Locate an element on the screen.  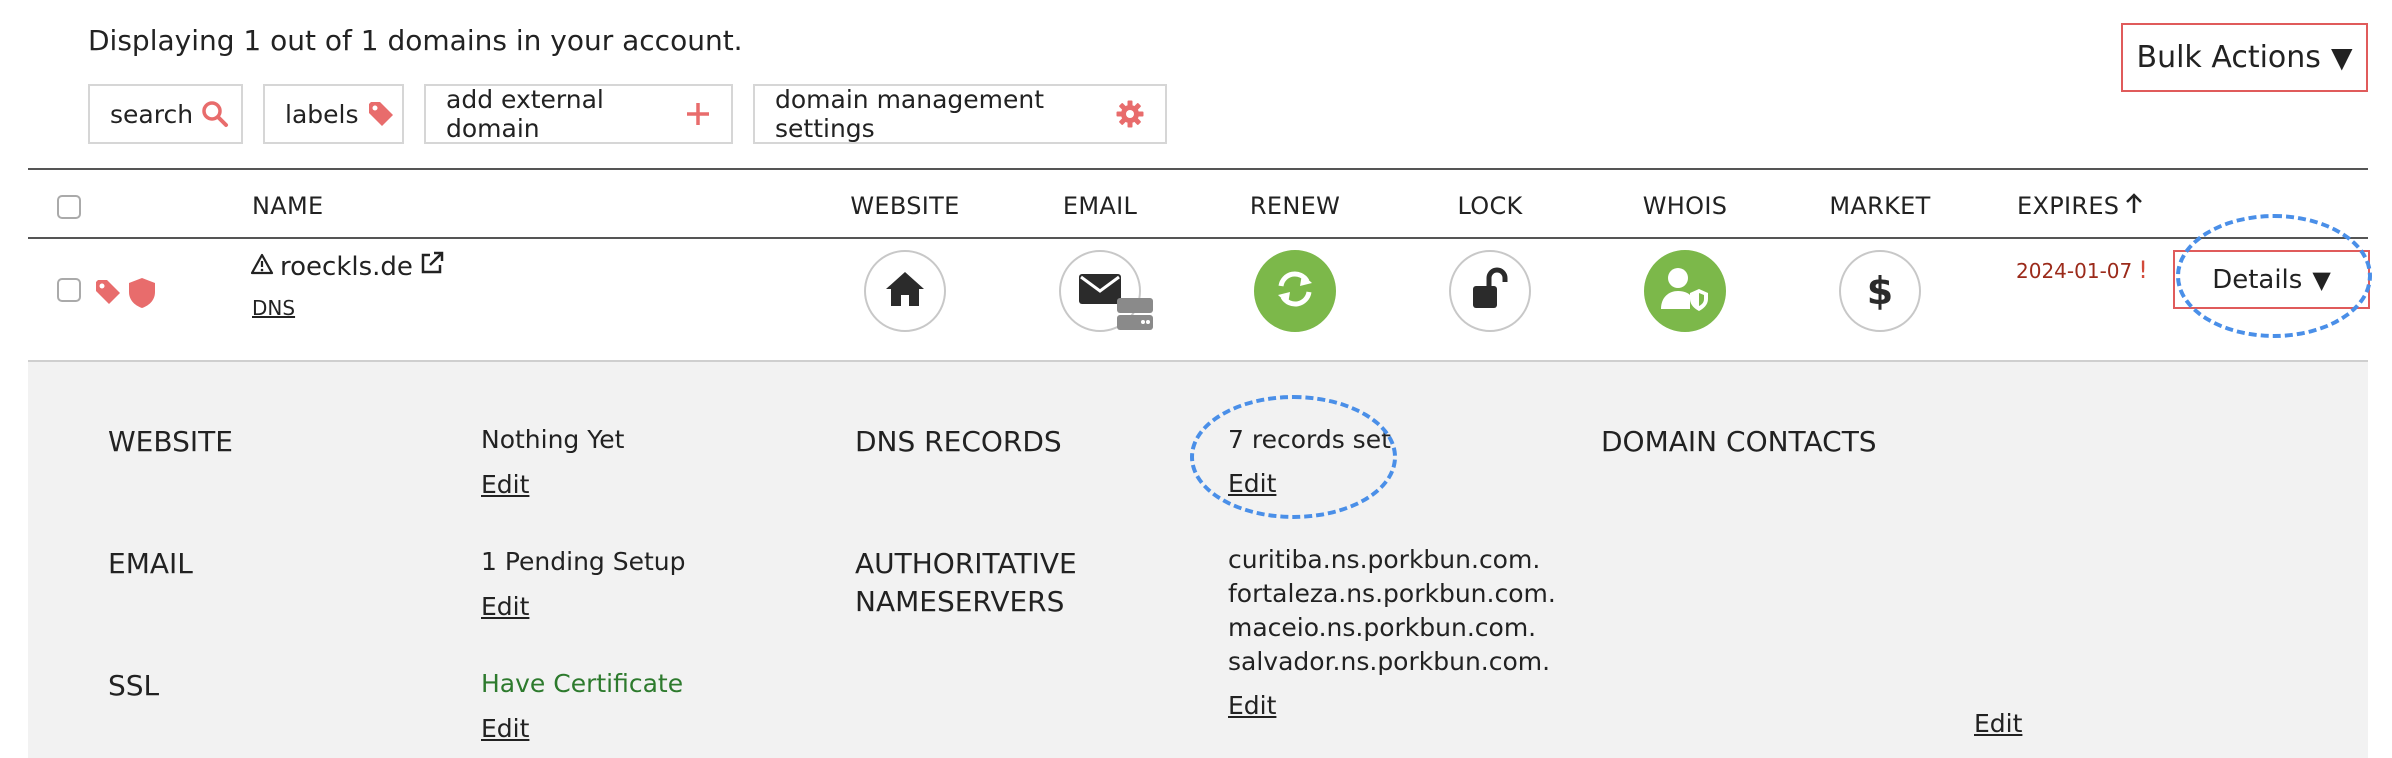
bulk-actions-button: Bulk Actions ▼ is located at coordinates (2244, 57).